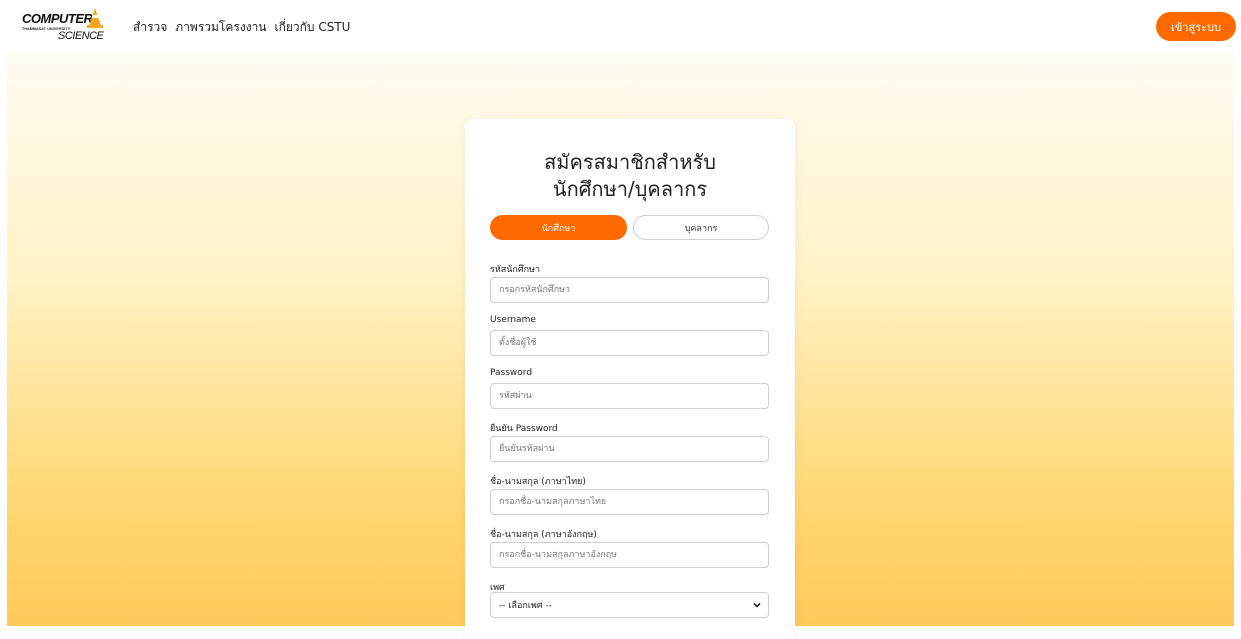 The image size is (1241, 639). I want to click on login-button: เข้าสู่ระบบ, so click(1196, 26).